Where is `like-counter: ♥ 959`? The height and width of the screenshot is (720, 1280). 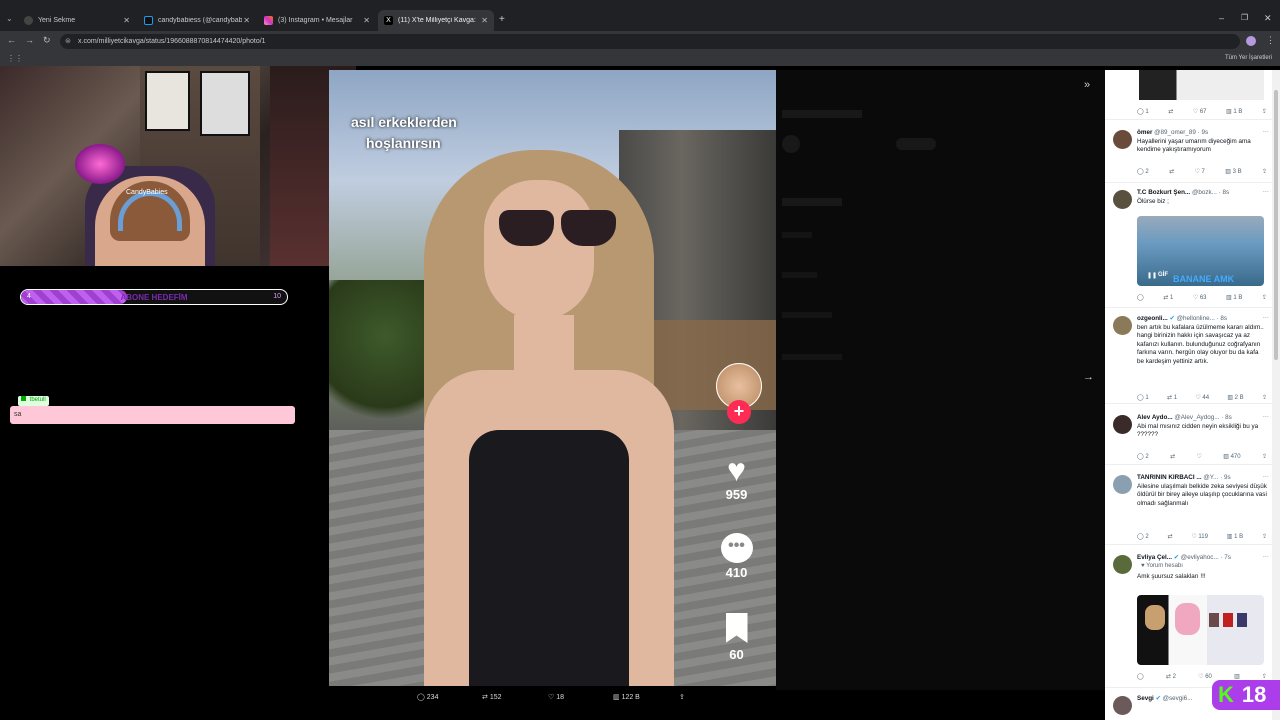 like-counter: ♥ 959 is located at coordinates (736, 477).